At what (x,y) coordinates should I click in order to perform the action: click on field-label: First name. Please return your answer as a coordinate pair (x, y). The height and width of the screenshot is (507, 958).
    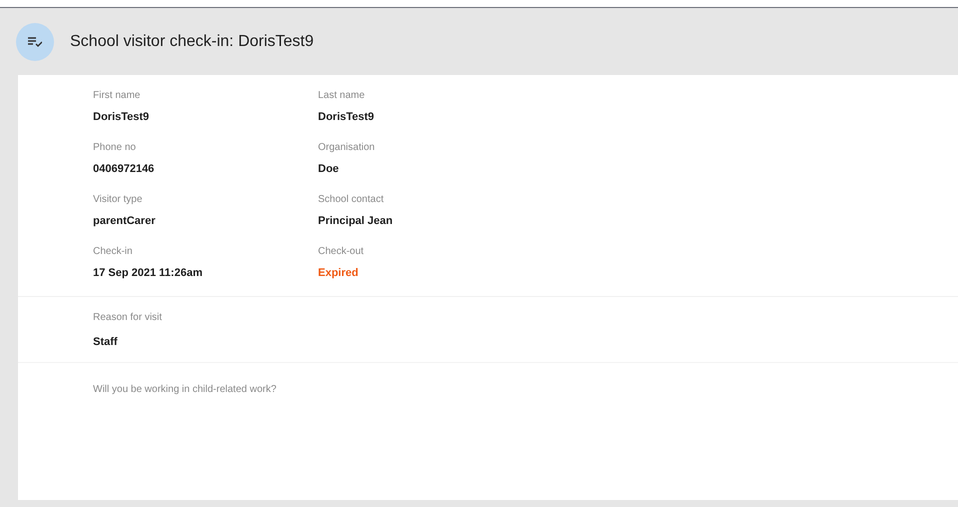
    Looking at the image, I should click on (117, 95).